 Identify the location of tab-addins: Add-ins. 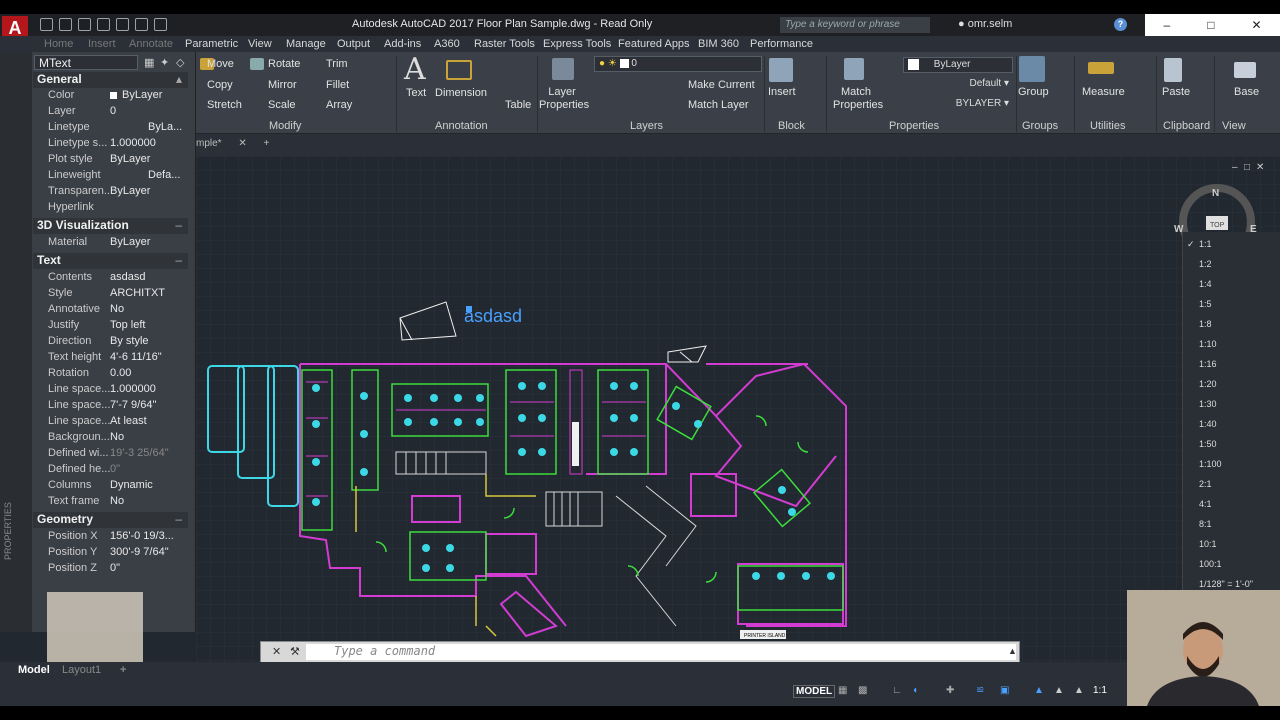
(402, 44).